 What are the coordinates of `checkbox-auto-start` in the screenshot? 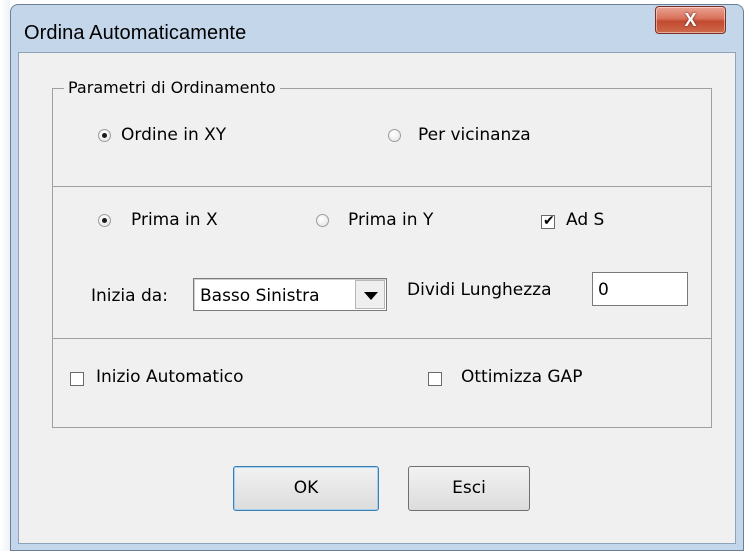 It's located at (77, 379).